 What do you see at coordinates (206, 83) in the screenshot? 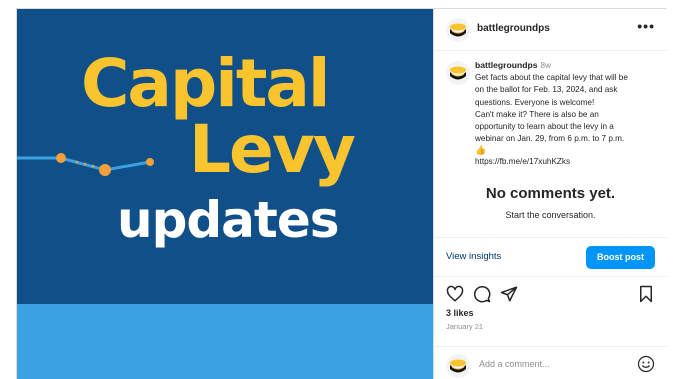
I see `image-title-capital: Capital` at bounding box center [206, 83].